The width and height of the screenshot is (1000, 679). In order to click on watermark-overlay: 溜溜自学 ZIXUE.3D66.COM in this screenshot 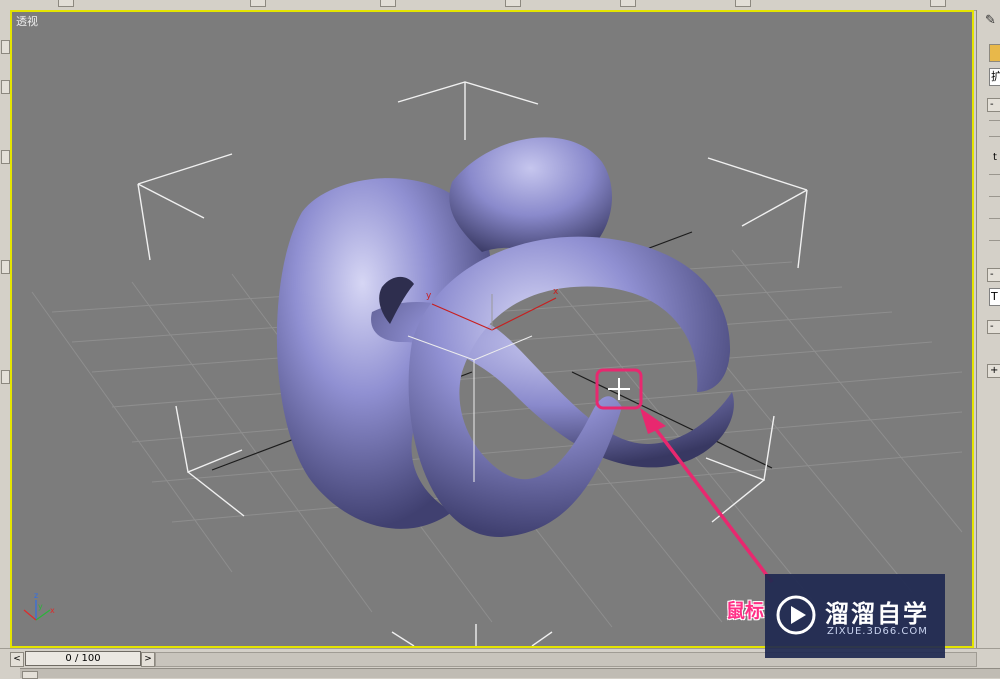, I will do `click(855, 616)`.